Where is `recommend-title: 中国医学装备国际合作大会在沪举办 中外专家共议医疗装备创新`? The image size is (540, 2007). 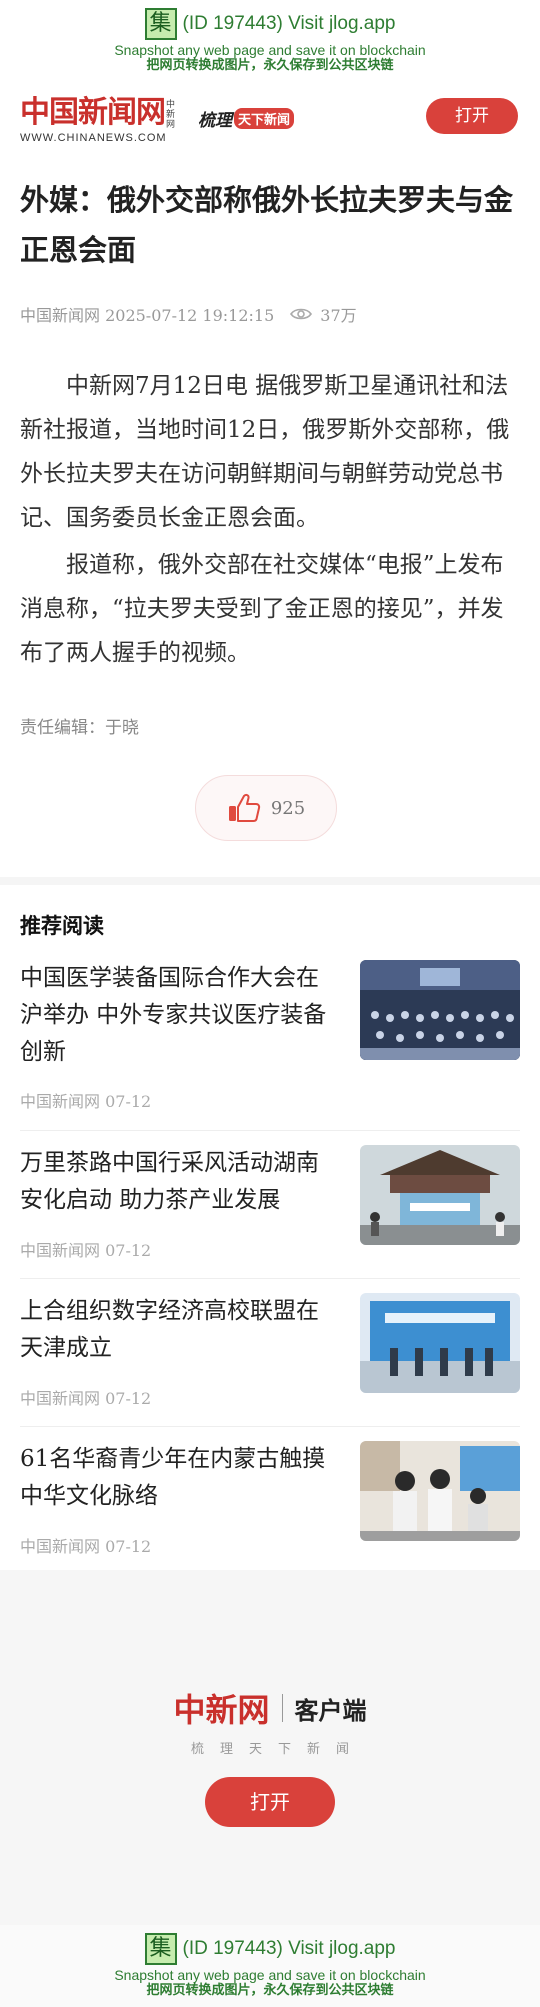 recommend-title: 中国医学装备国际合作大会在沪举办 中外专家共议医疗装备创新 is located at coordinates (180, 1015).